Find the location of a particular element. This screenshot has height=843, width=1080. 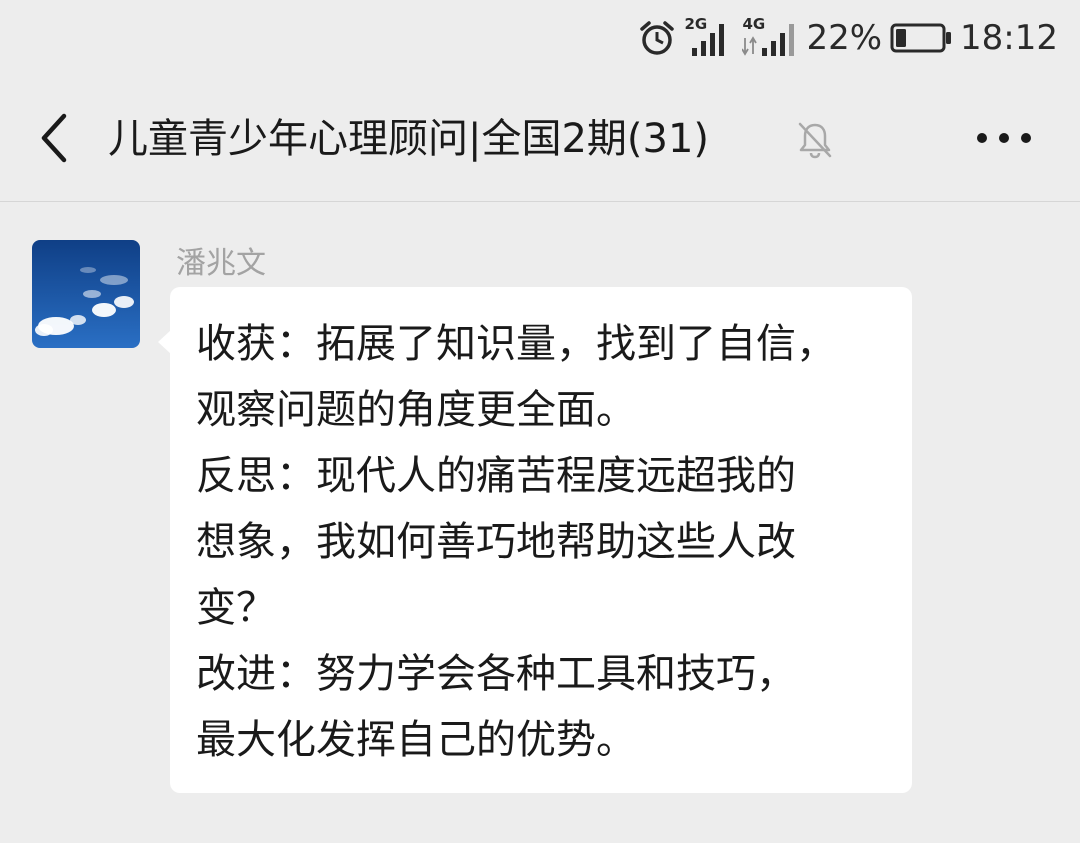

back-button is located at coordinates (56, 138).